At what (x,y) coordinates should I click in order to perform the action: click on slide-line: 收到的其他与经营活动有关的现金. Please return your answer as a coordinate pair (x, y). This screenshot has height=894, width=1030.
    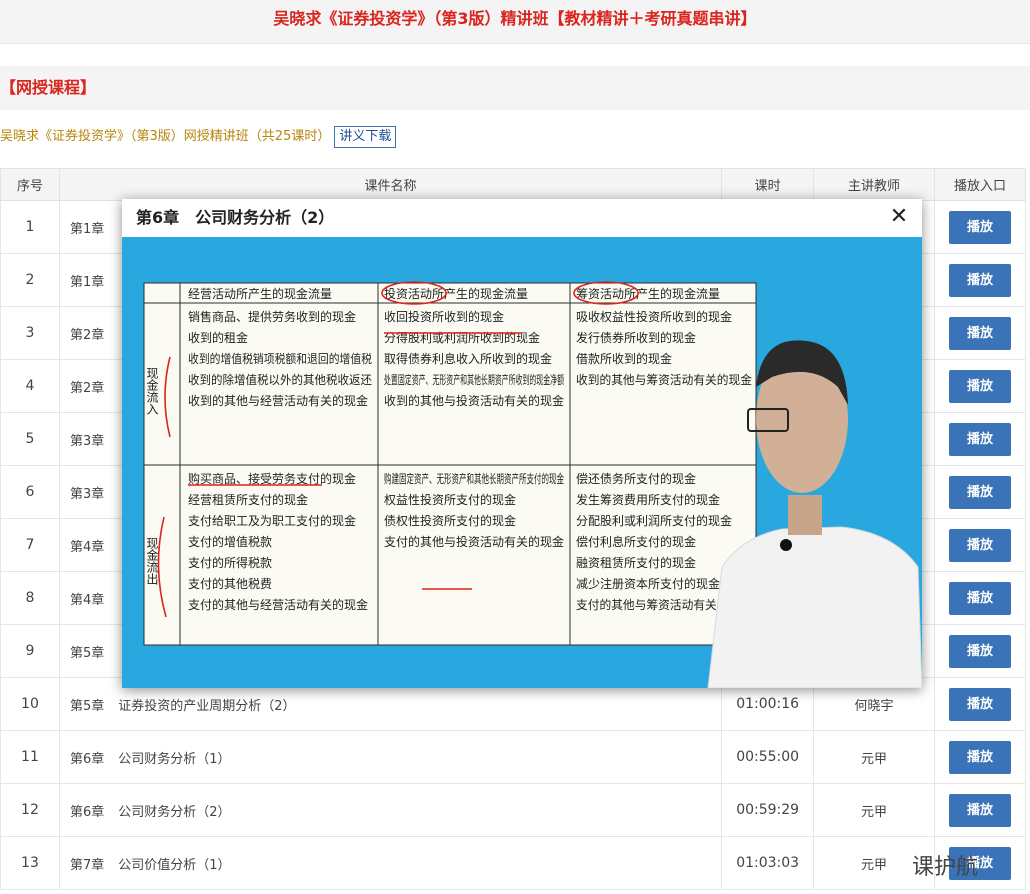
    Looking at the image, I should click on (278, 400).